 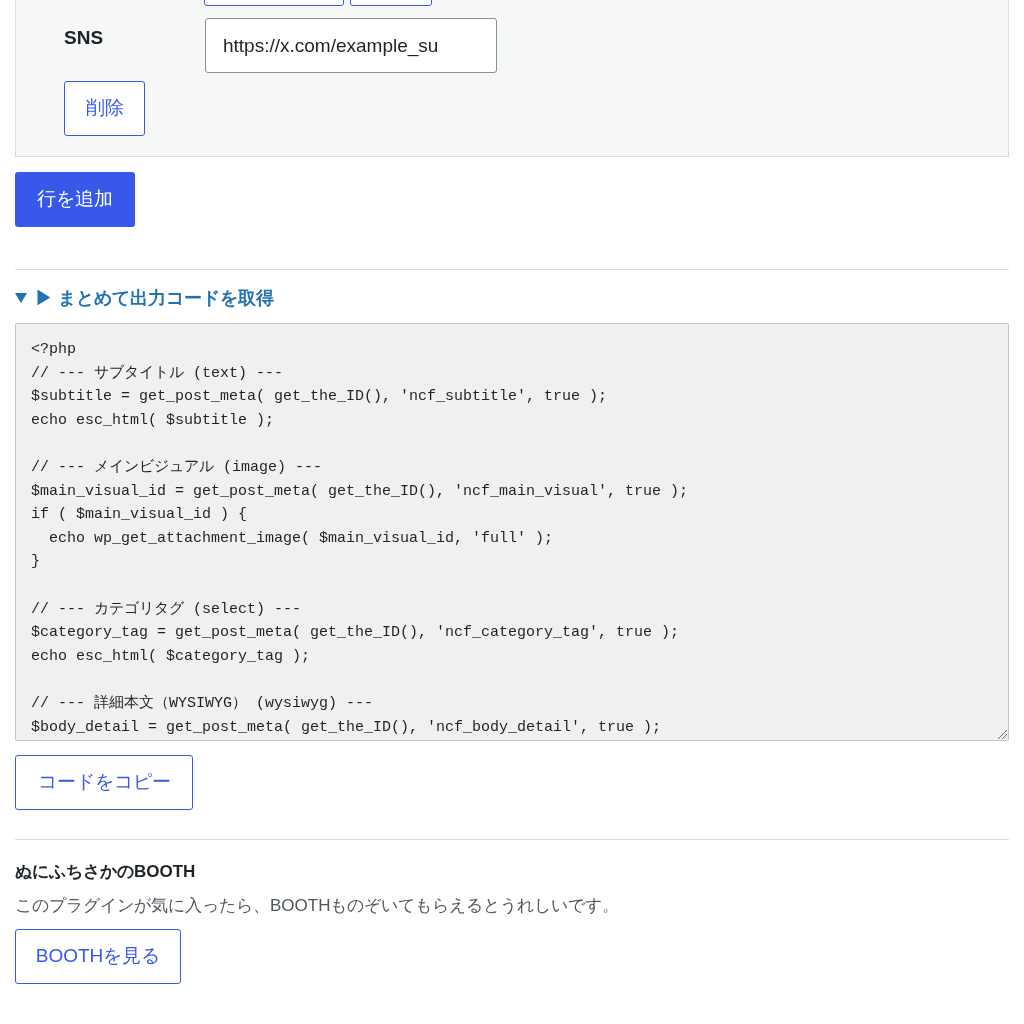 What do you see at coordinates (318, 906) in the screenshot?
I see `booth-description: このプラグインが気に入ったら、BOOTHものぞいてもらえるとうれしいです。` at bounding box center [318, 906].